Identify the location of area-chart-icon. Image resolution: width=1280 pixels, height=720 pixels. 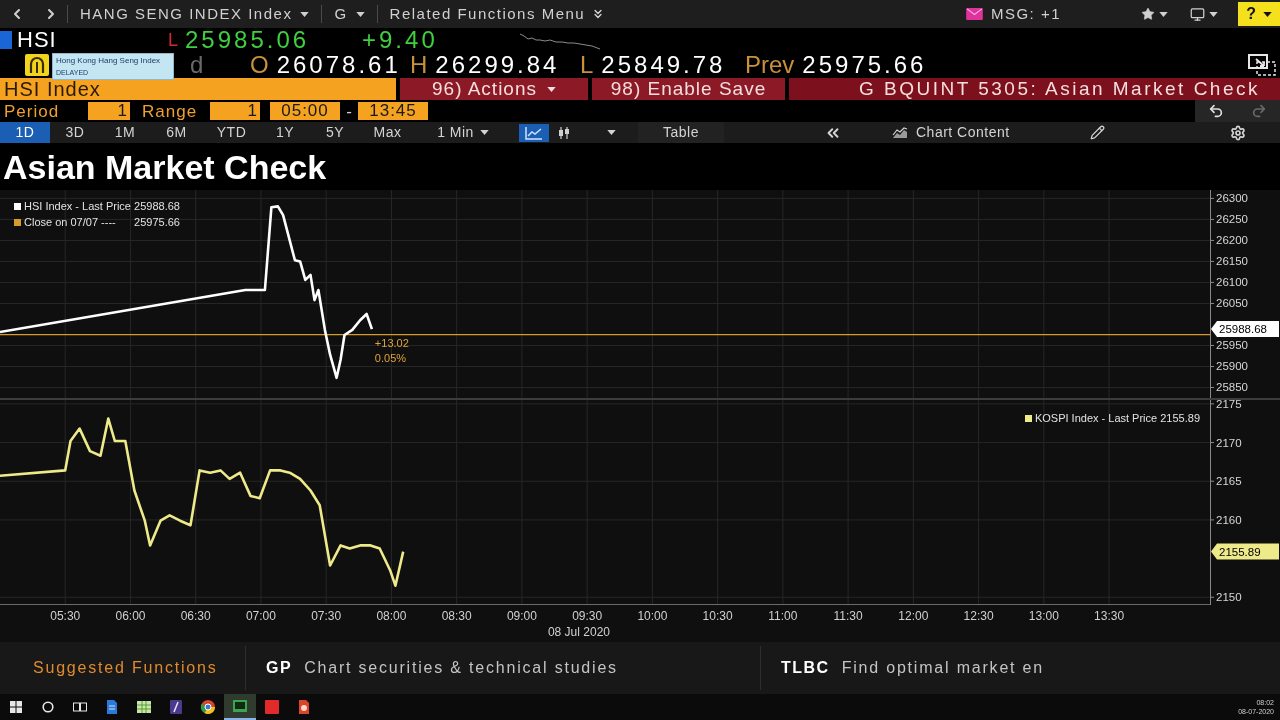
(900, 132).